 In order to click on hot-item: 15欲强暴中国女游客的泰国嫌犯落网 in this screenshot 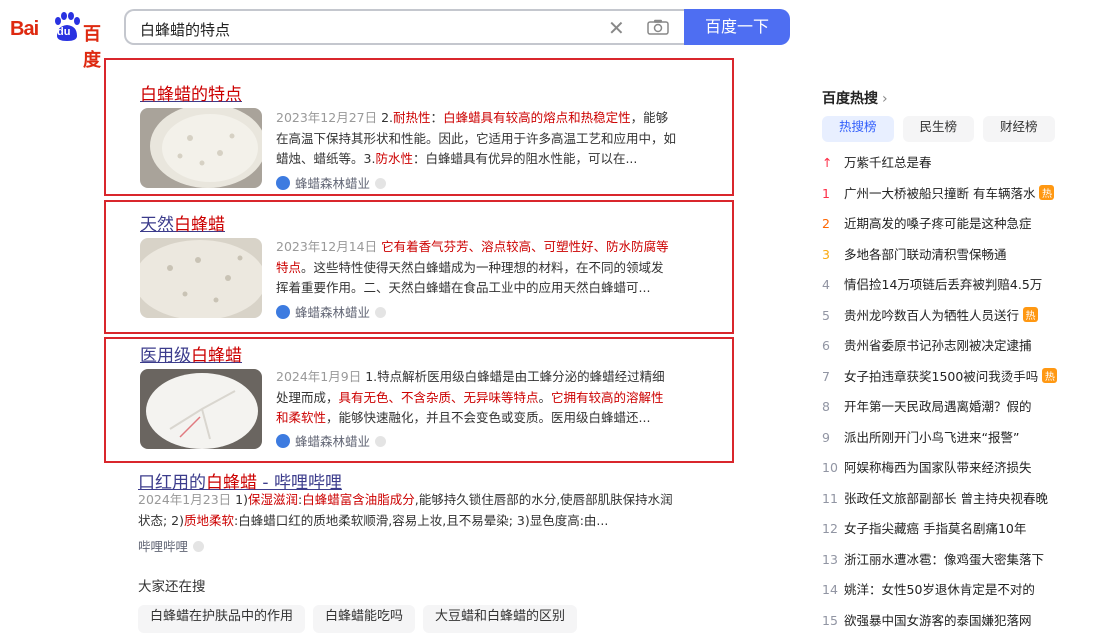, I will do `click(949, 625)`.